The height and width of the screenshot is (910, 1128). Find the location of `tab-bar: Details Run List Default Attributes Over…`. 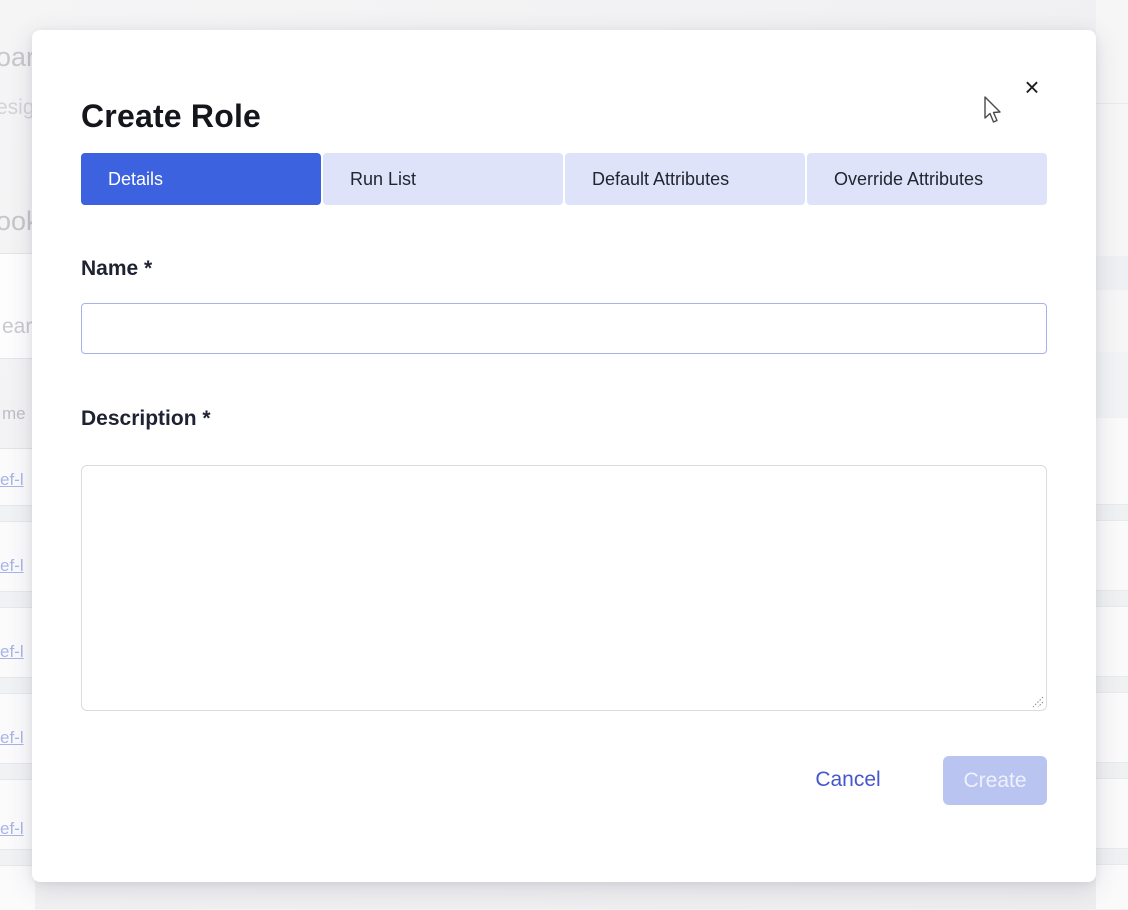

tab-bar: Details Run List Default Attributes Over… is located at coordinates (564, 179).